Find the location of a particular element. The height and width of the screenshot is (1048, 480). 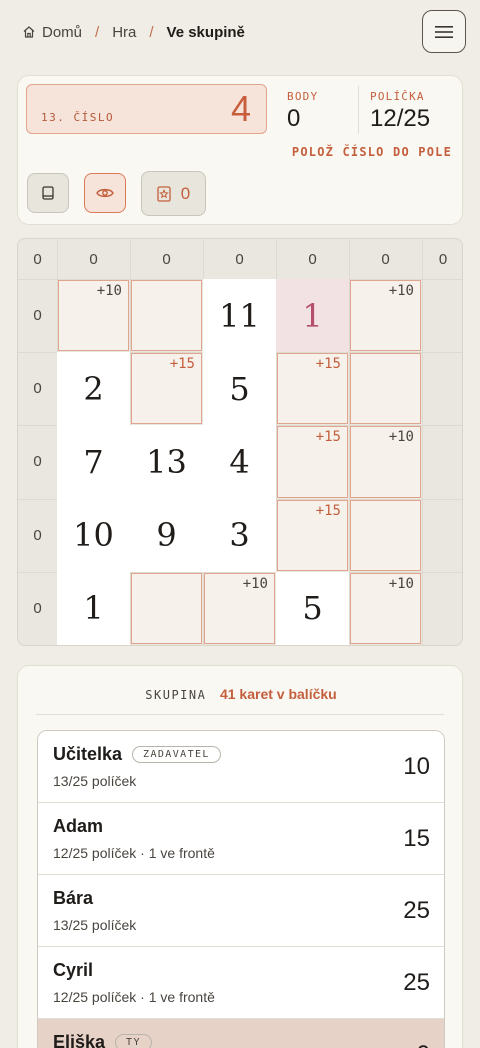

cells-stat: POLÍČKA 12/25 is located at coordinates (400, 111).